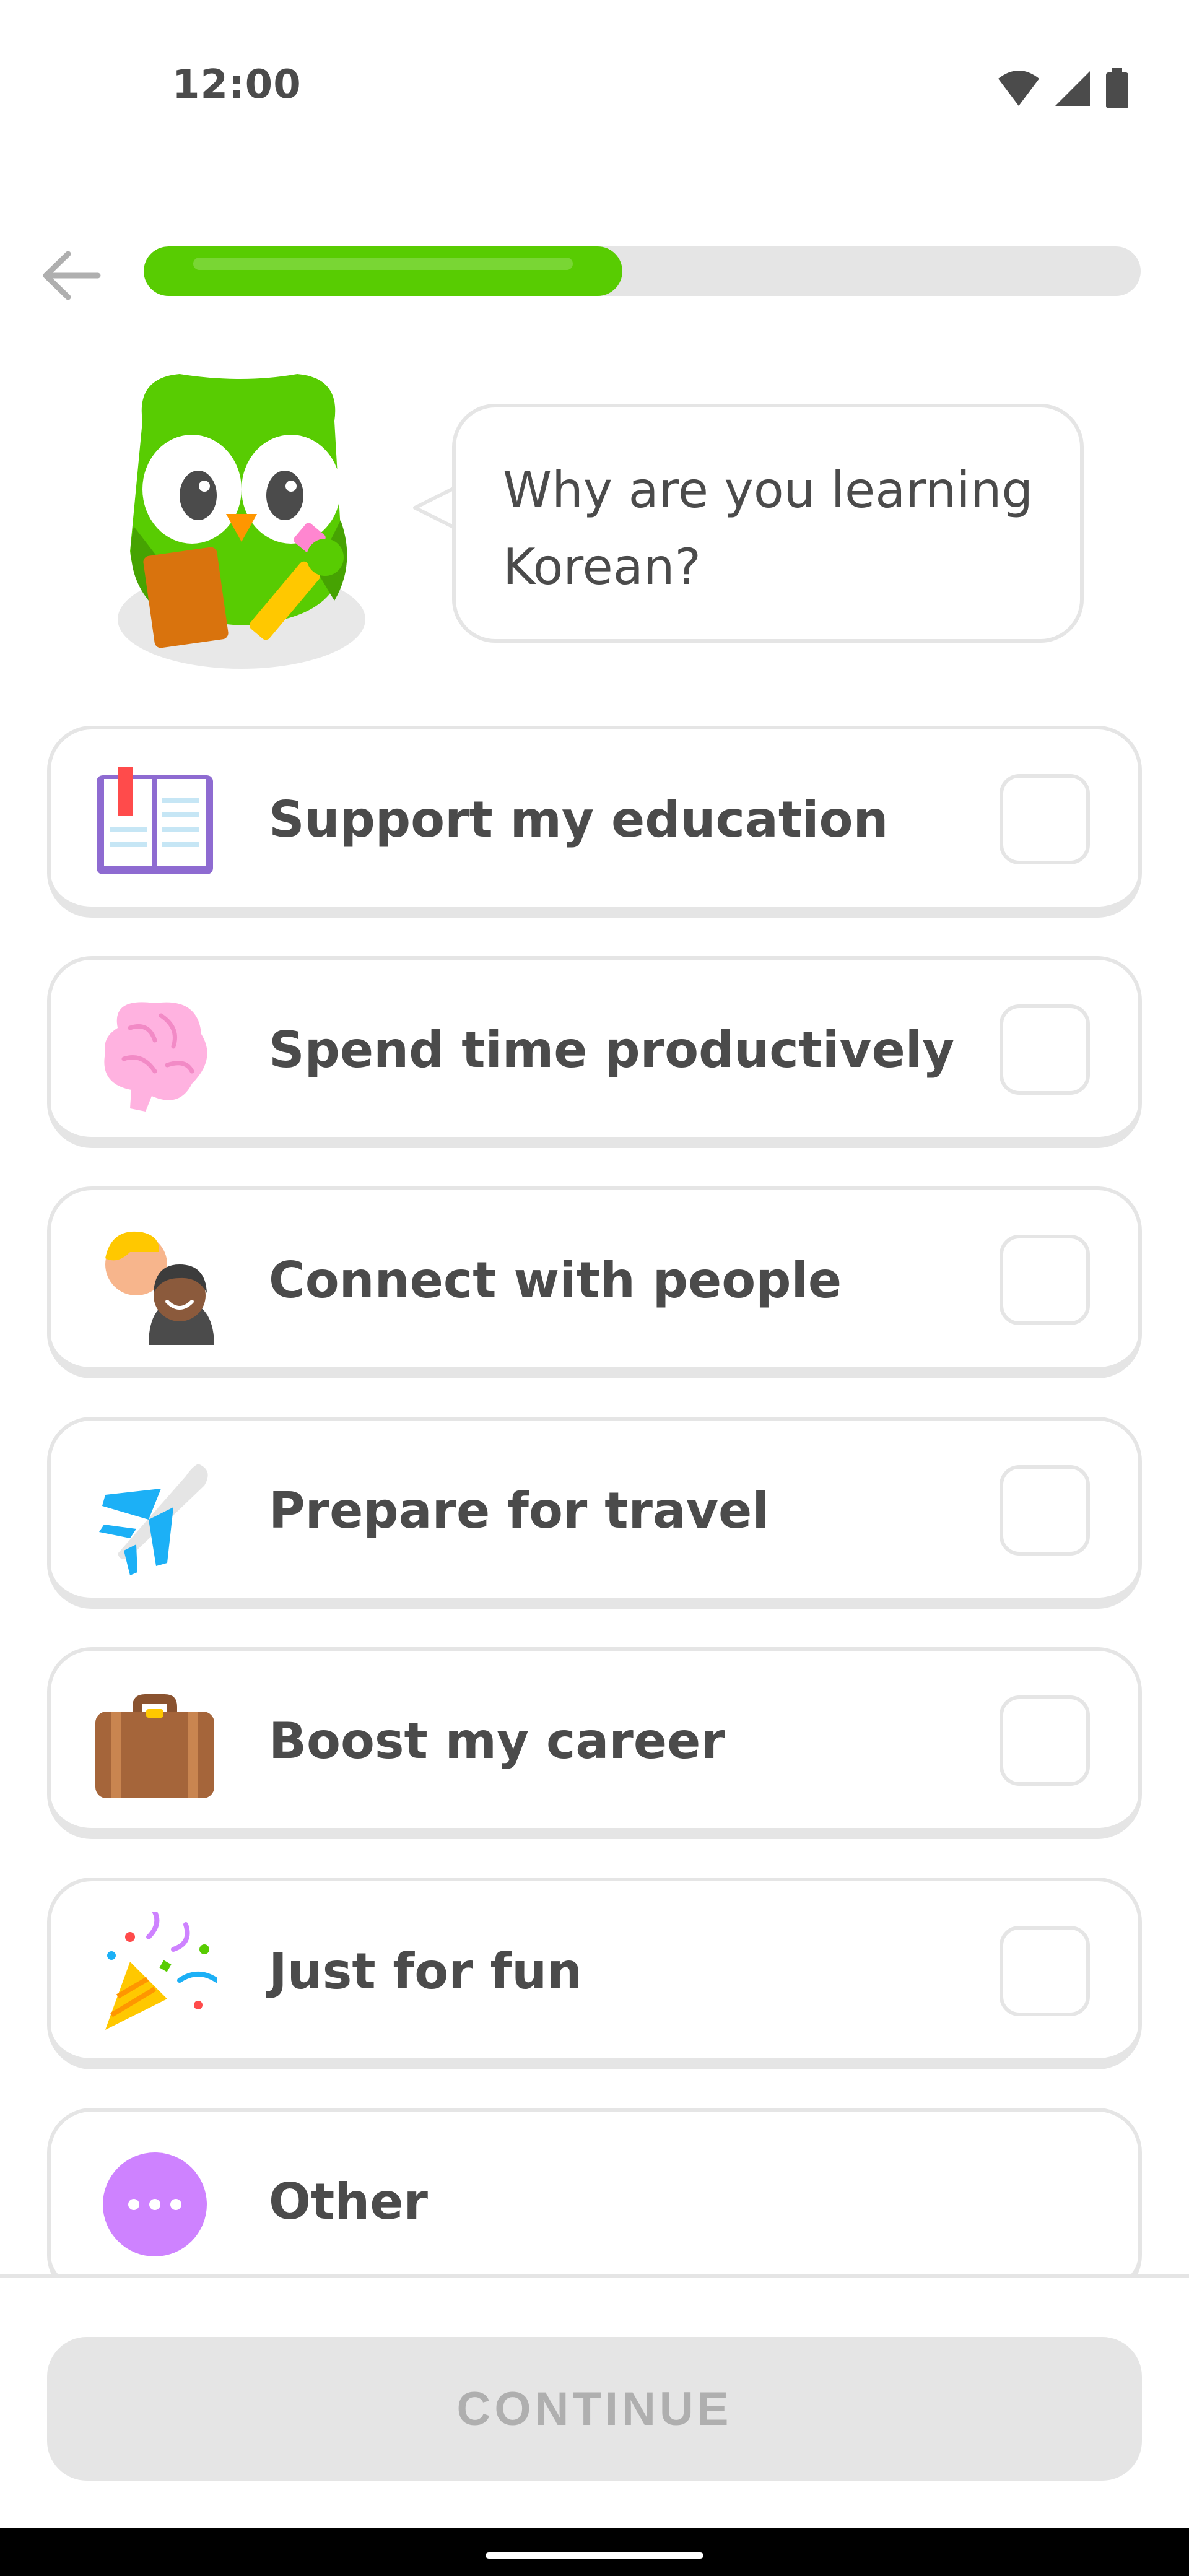 The width and height of the screenshot is (1189, 2576). I want to click on progress-bar, so click(642, 271).